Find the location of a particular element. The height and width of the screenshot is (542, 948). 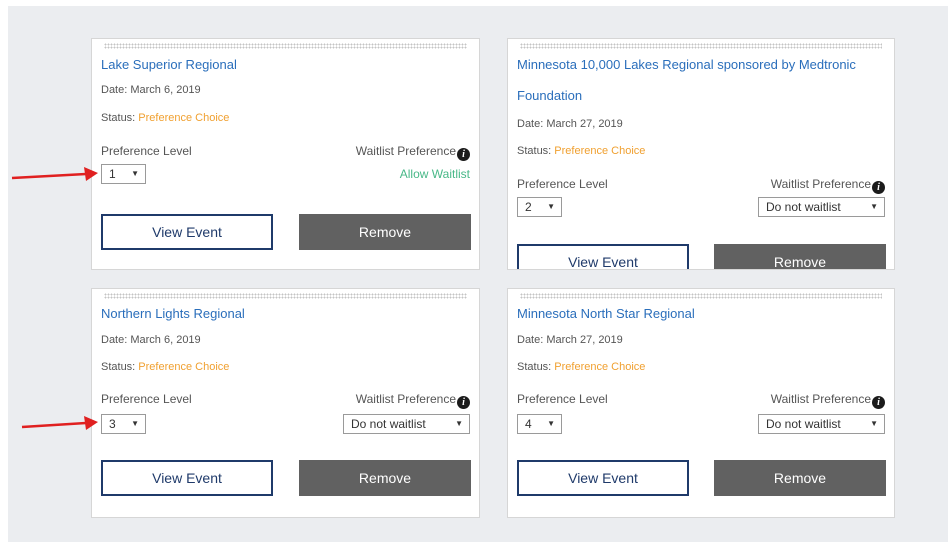

preference-level-select: 1 ▼ is located at coordinates (123, 174).